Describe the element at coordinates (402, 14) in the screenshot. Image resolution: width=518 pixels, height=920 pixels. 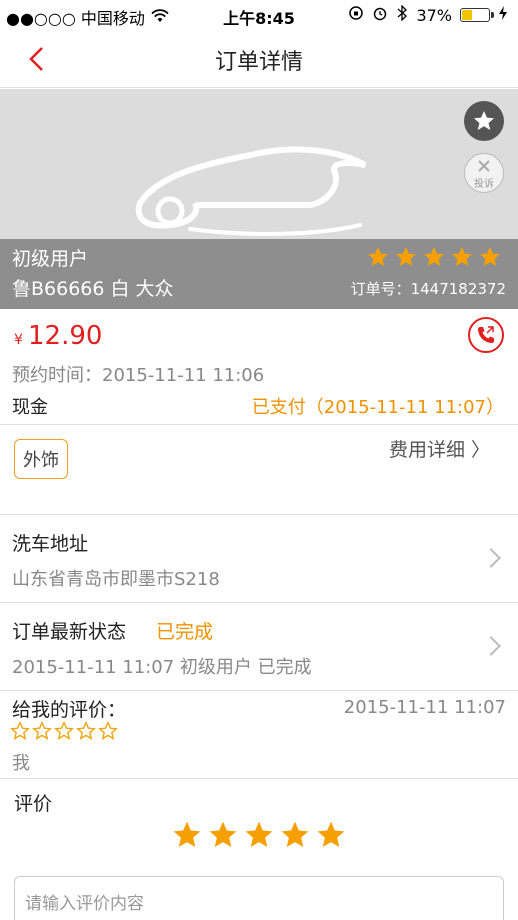
I see `bluetooth-icon` at that location.